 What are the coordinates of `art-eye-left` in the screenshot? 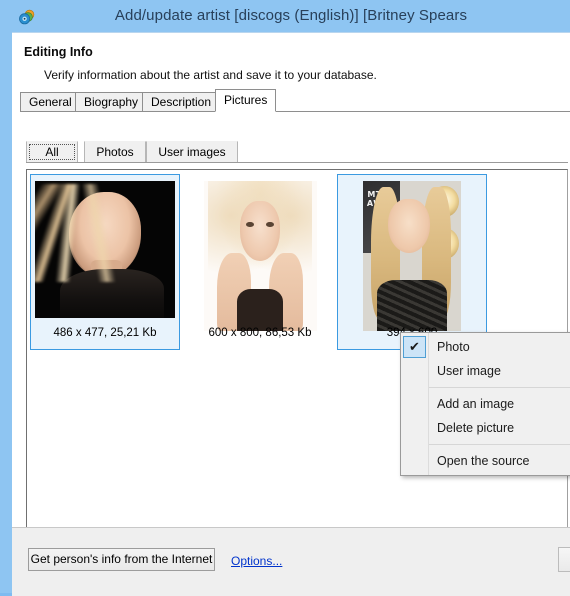 It's located at (250, 224).